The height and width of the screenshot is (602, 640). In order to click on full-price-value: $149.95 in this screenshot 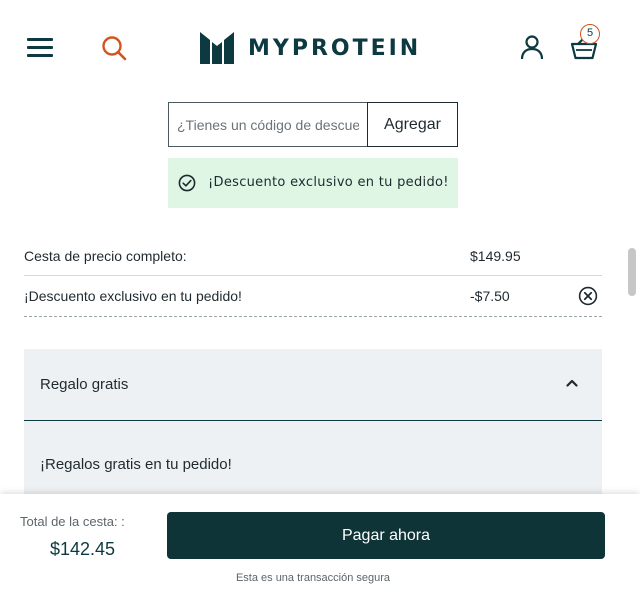, I will do `click(495, 256)`.